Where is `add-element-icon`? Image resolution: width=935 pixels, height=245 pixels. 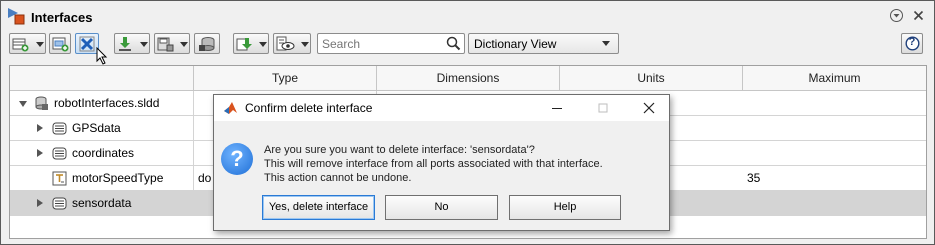
add-element-icon is located at coordinates (60, 44).